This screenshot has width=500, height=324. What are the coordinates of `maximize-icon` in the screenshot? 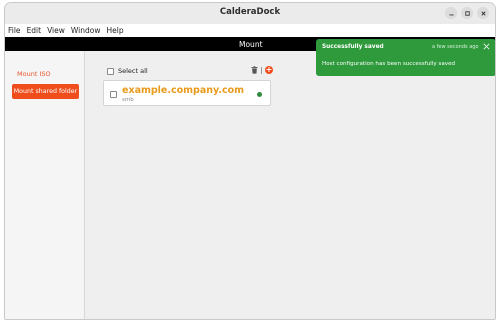 It's located at (467, 13).